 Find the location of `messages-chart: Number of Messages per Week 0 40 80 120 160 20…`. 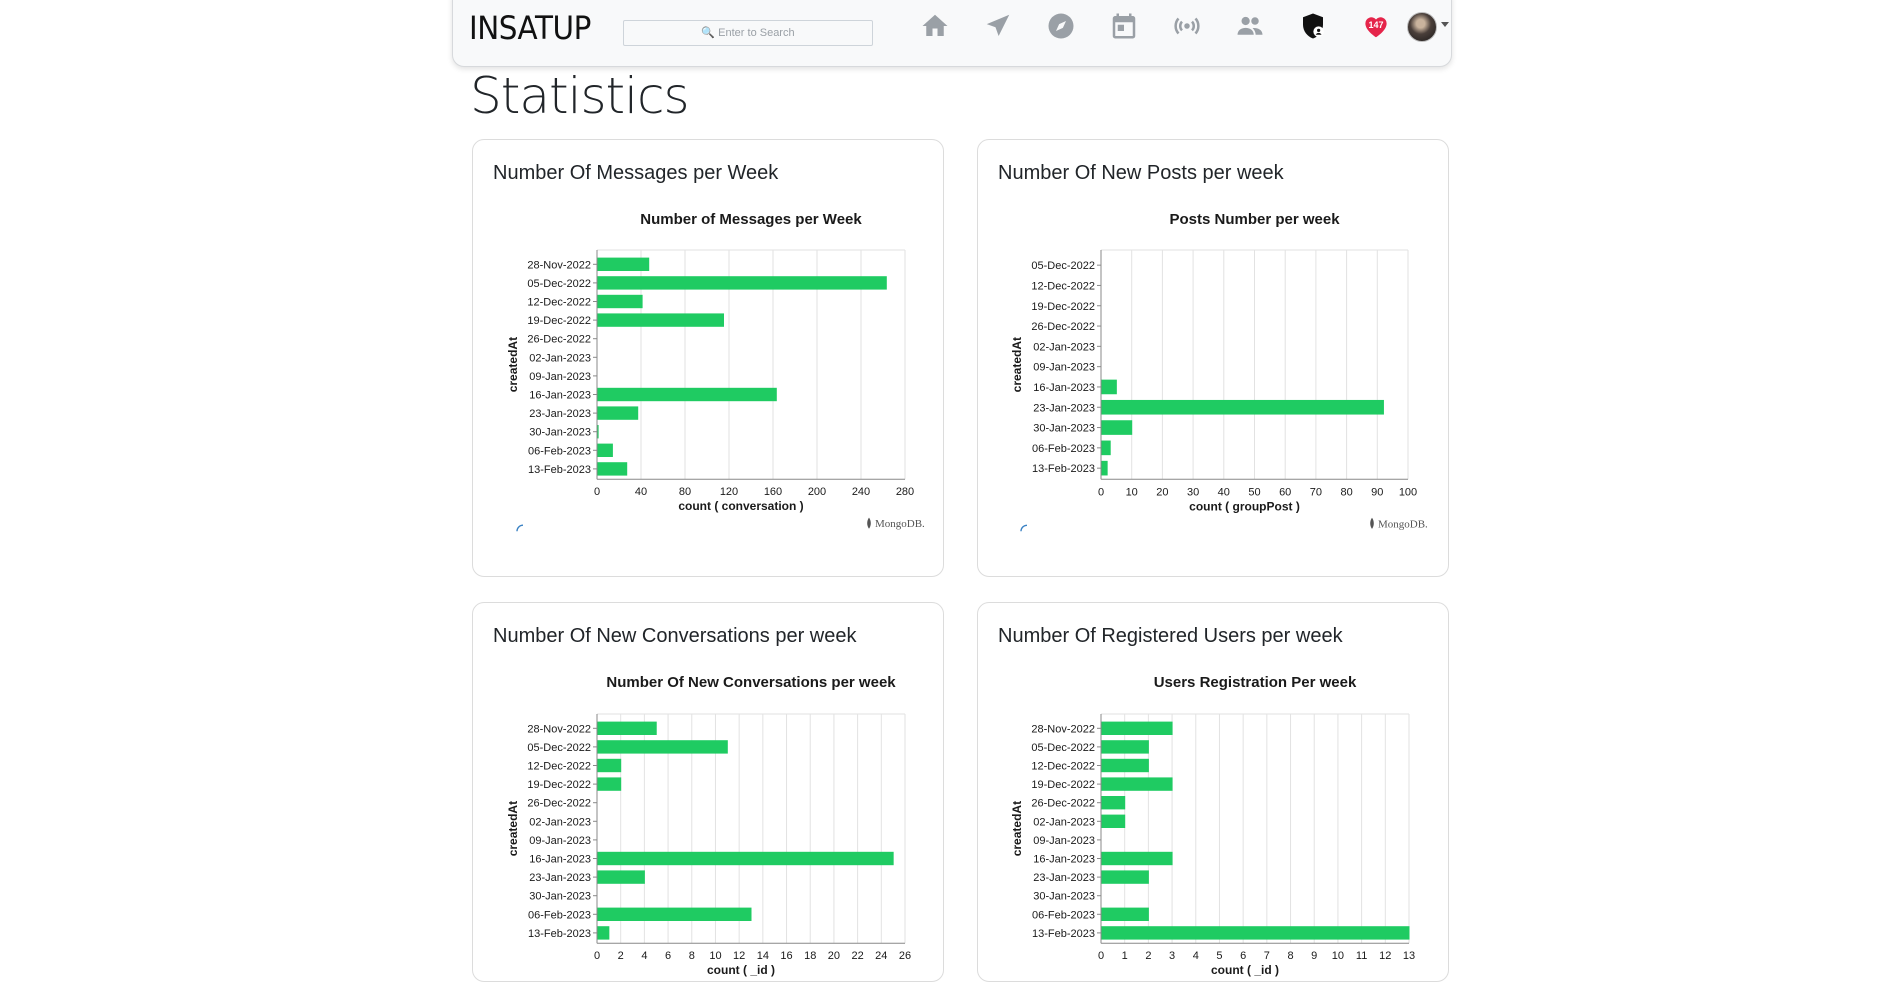

messages-chart: Number of Messages per Week 0 40 80 120 160 20… is located at coordinates (709, 359).